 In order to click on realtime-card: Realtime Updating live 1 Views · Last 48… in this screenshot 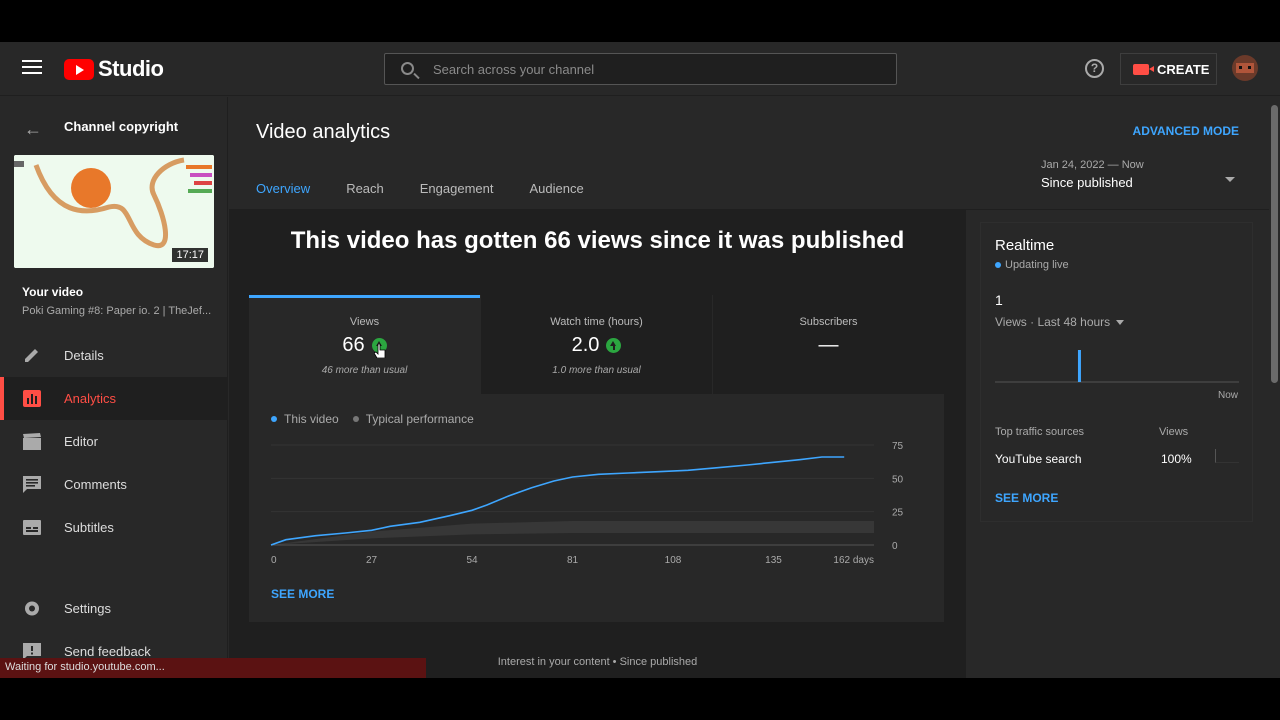, I will do `click(1116, 372)`.